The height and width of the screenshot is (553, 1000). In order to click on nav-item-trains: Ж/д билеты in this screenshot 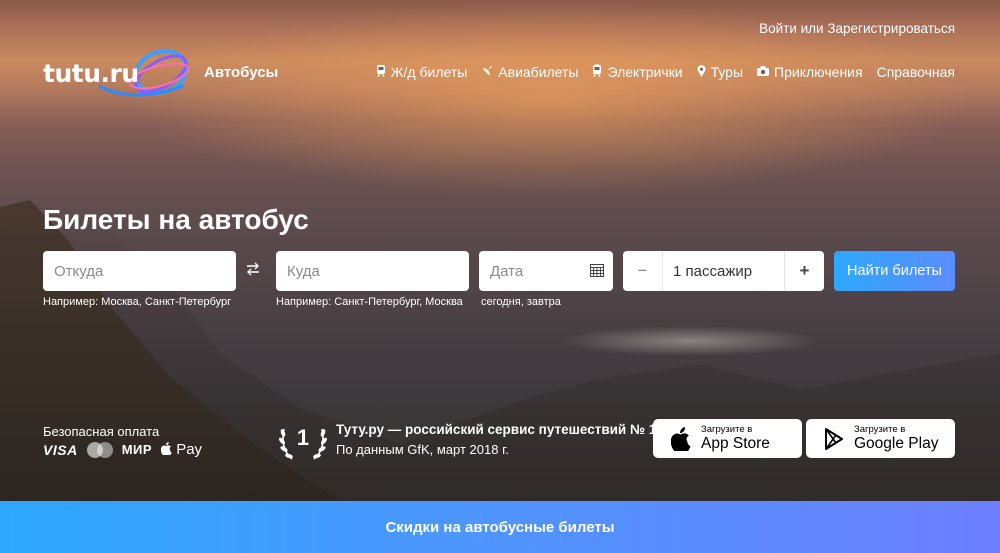, I will do `click(422, 72)`.